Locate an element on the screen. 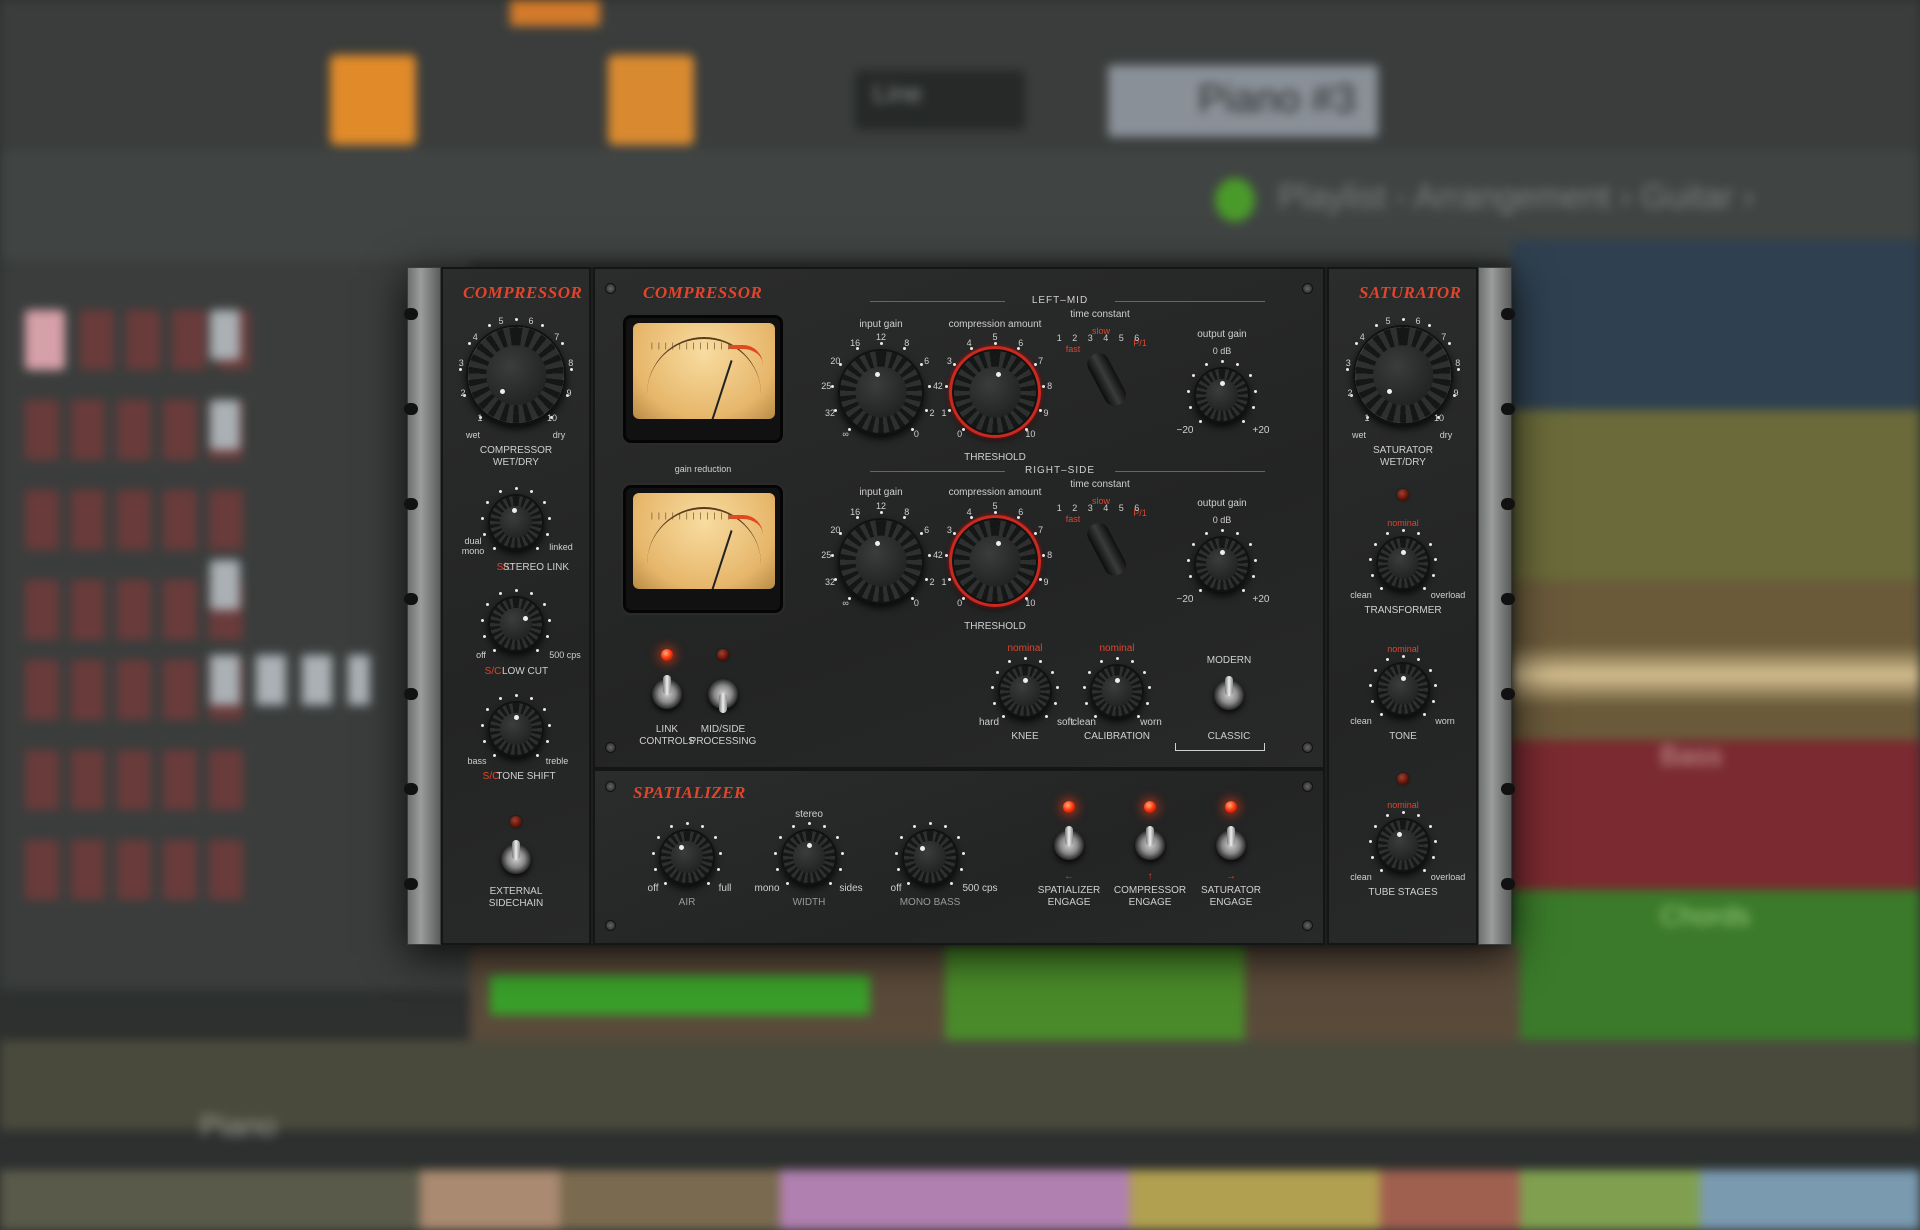 This screenshot has height=1230, width=1920. calibration-min: clean is located at coordinates (1084, 722).